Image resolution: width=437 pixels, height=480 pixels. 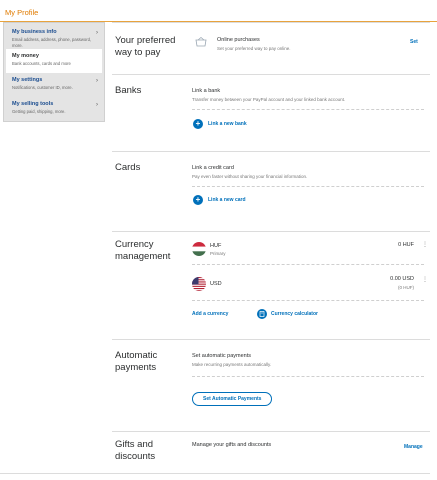 I want to click on currency-calculator-link: Currency calculator, so click(x=294, y=314).